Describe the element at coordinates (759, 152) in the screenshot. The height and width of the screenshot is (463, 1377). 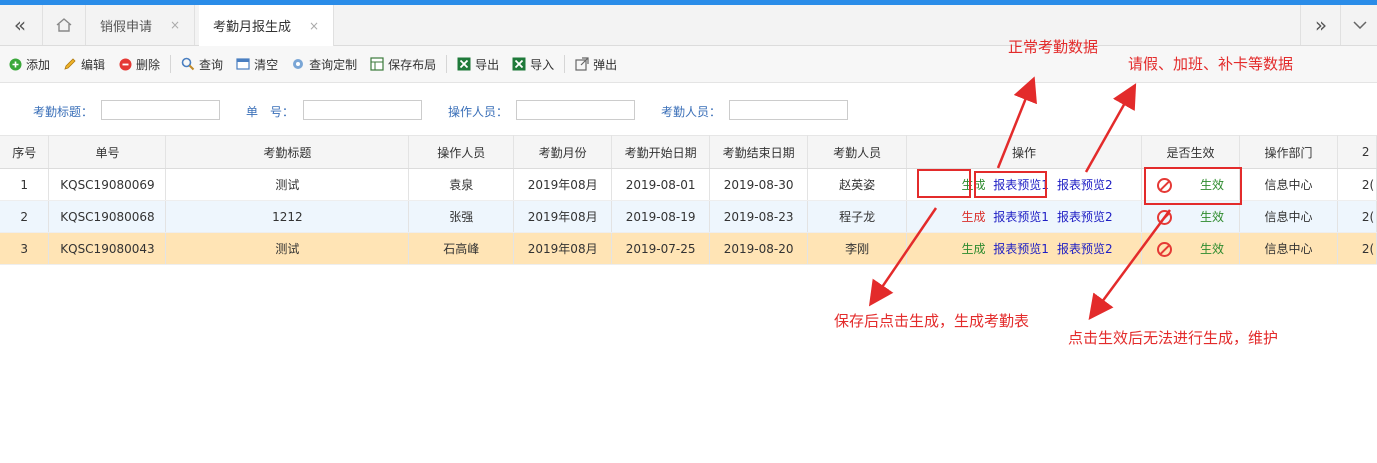
I see `col-end-date: 考勤结束日期` at that location.